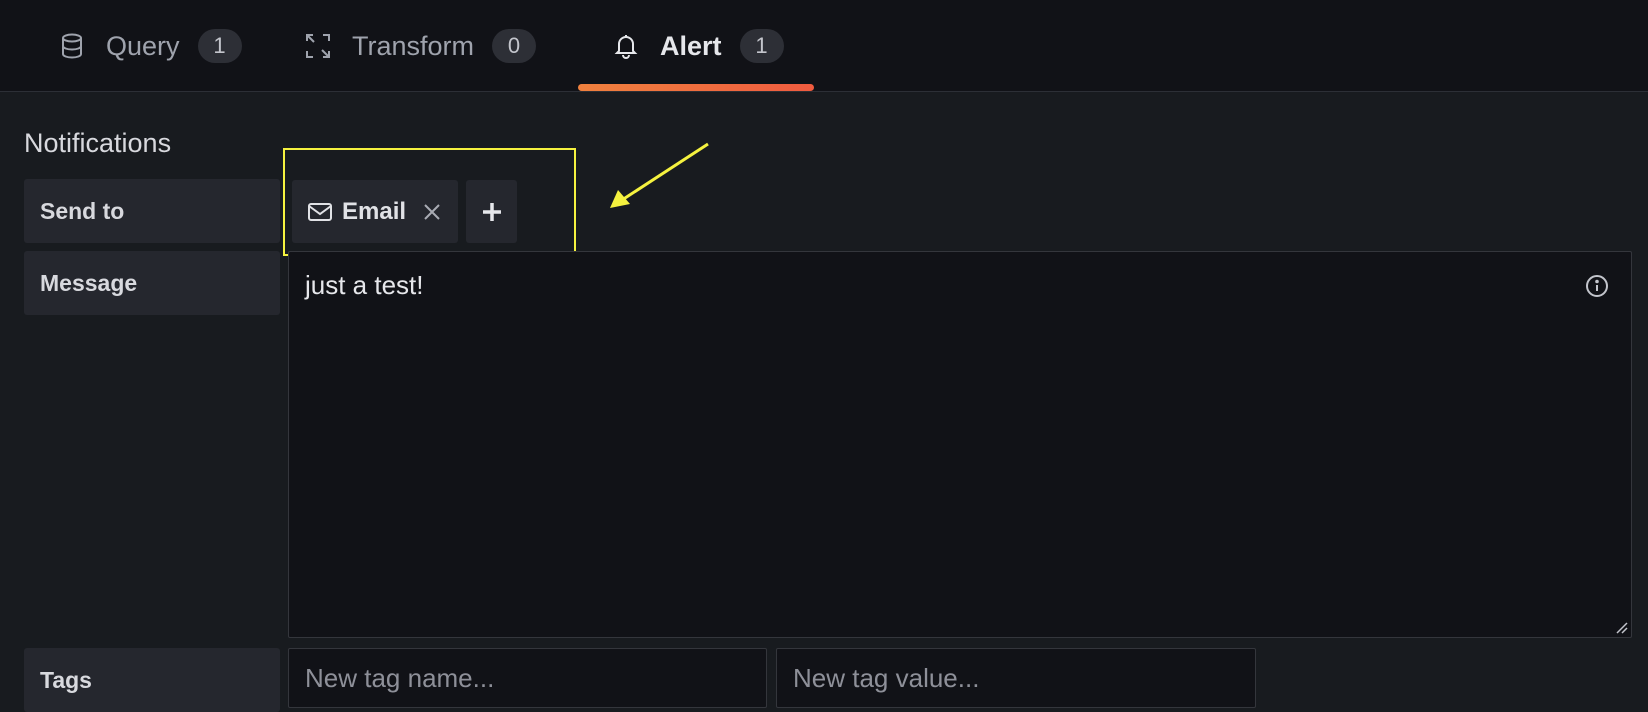  Describe the element at coordinates (1016, 678) in the screenshot. I see `tag-value-input` at that location.